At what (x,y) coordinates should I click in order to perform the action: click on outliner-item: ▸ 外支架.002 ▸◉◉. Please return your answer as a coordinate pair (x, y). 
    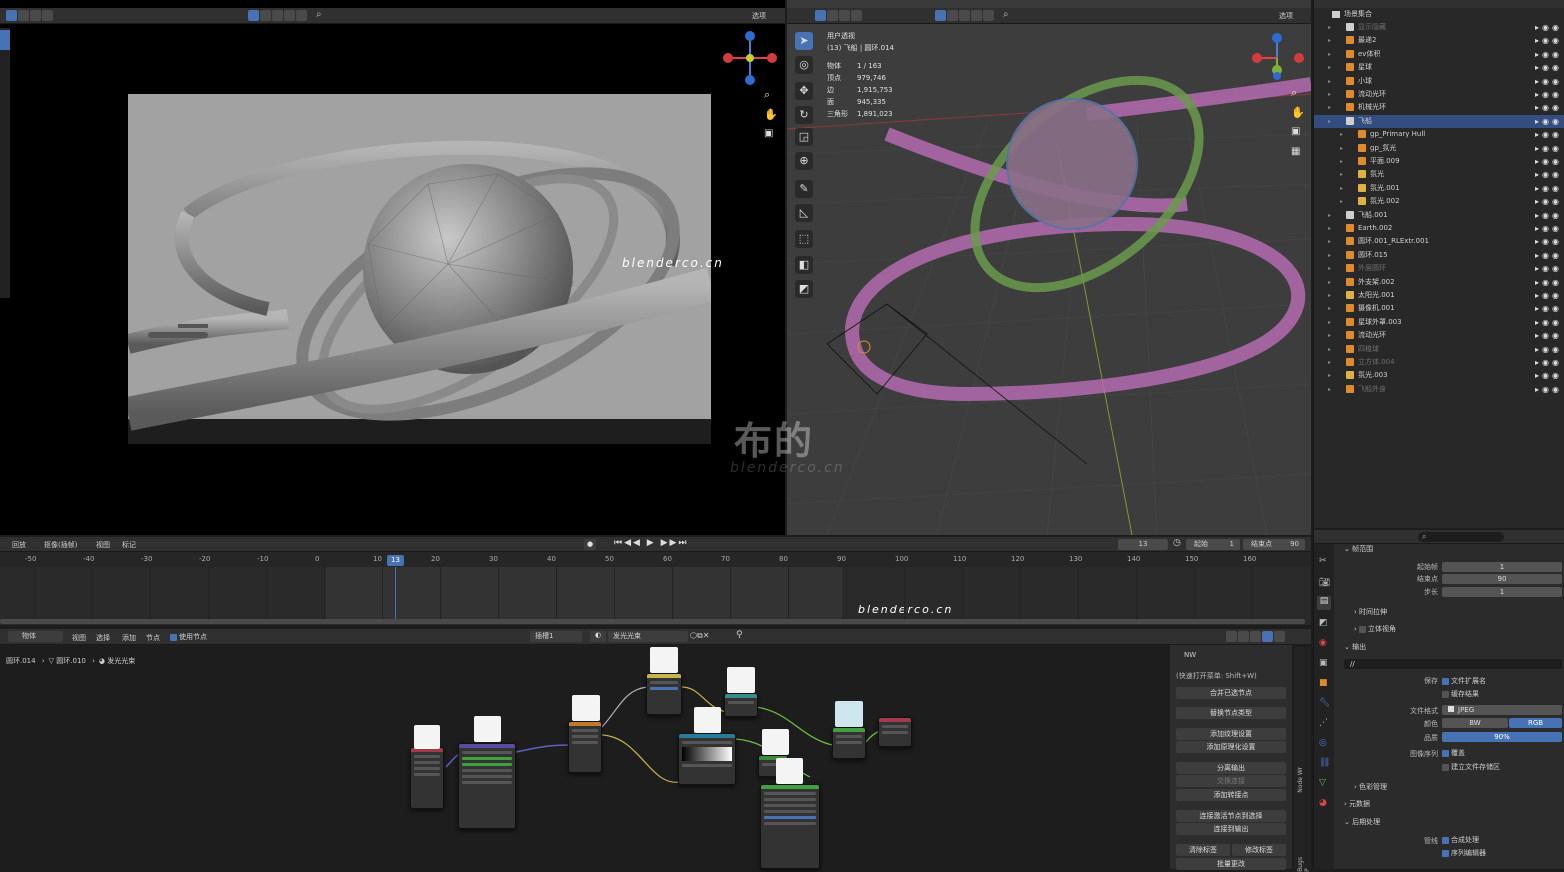
    Looking at the image, I should click on (1439, 282).